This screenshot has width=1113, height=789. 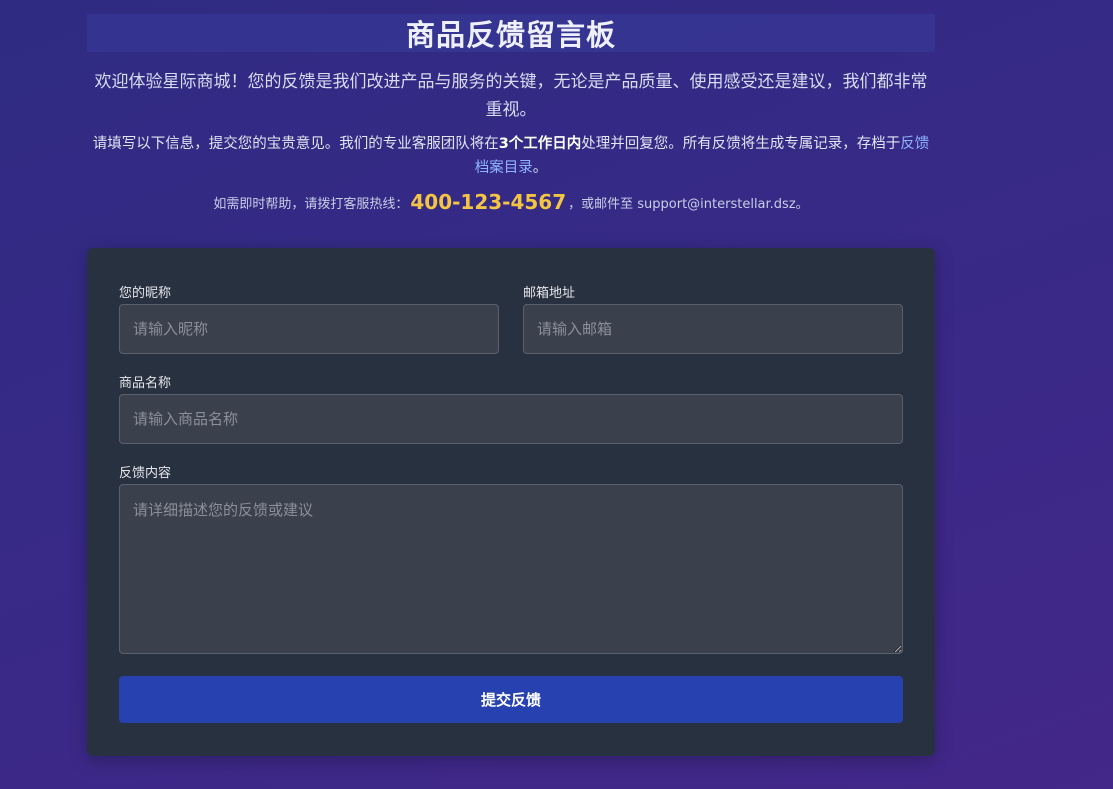 I want to click on nickname-label: 您的昵称, so click(x=145, y=293).